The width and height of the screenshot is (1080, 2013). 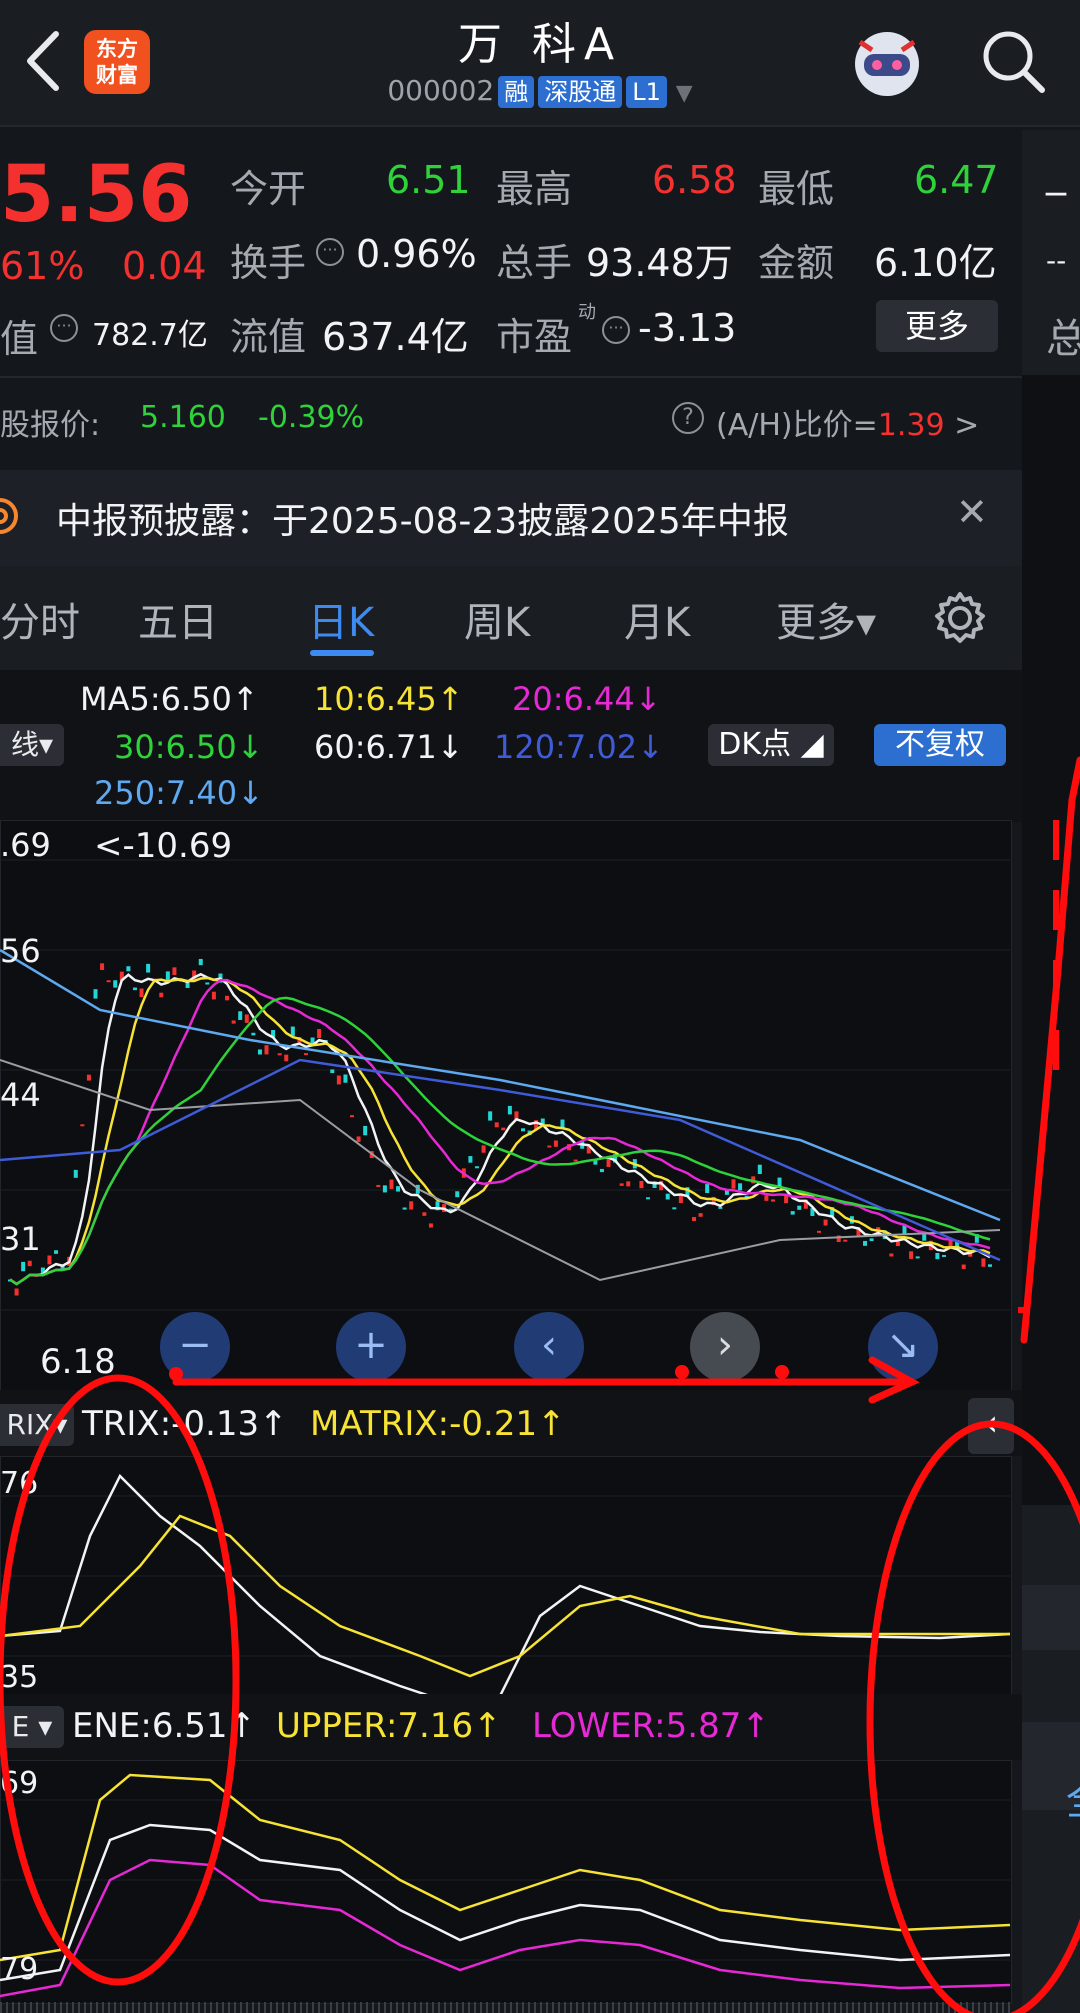 What do you see at coordinates (725, 1347) in the screenshot?
I see `scroll-right-button: ›` at bounding box center [725, 1347].